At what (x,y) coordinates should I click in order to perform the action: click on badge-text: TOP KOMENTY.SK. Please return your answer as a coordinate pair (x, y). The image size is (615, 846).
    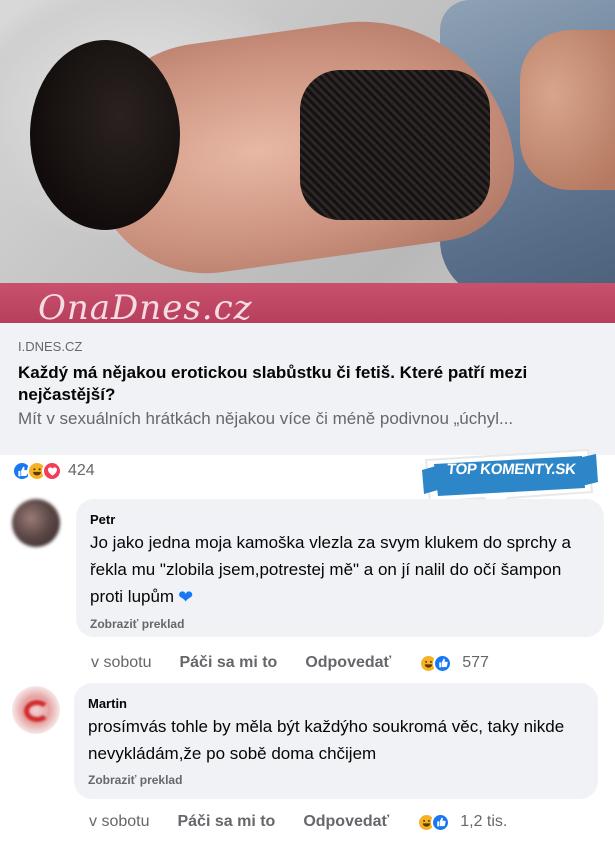
    Looking at the image, I should click on (511, 469).